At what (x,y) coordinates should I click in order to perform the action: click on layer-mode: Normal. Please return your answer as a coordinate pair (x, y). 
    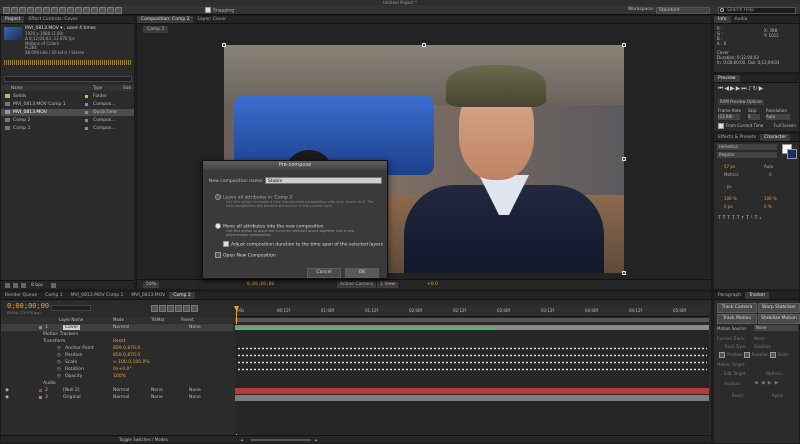
    Looking at the image, I should click on (121, 390).